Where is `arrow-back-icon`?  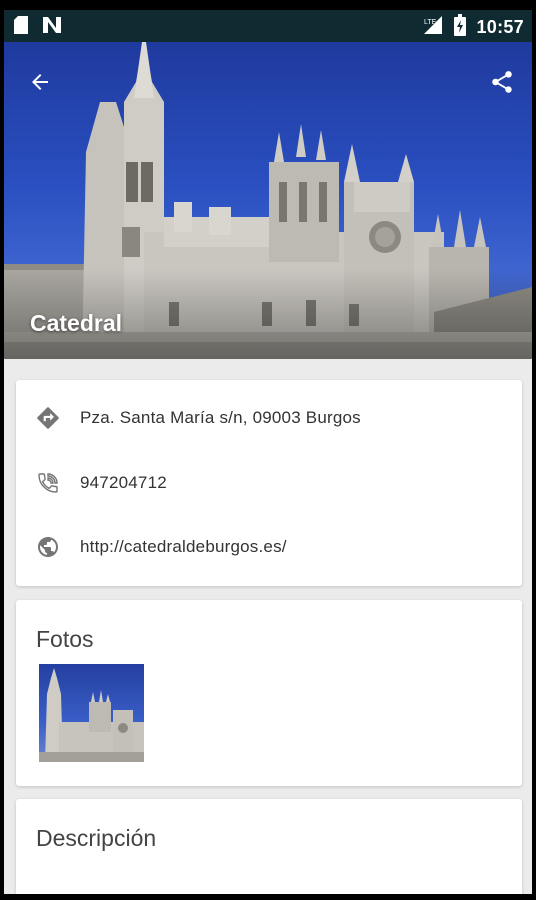
arrow-back-icon is located at coordinates (40, 82).